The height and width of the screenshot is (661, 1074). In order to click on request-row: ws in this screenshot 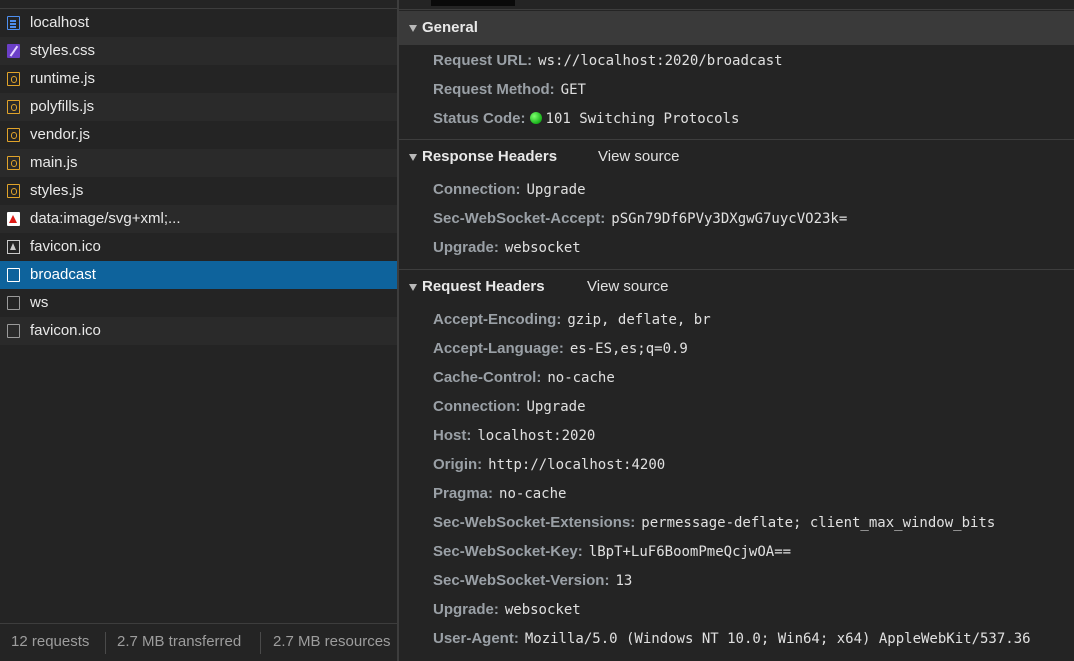, I will do `click(198, 303)`.